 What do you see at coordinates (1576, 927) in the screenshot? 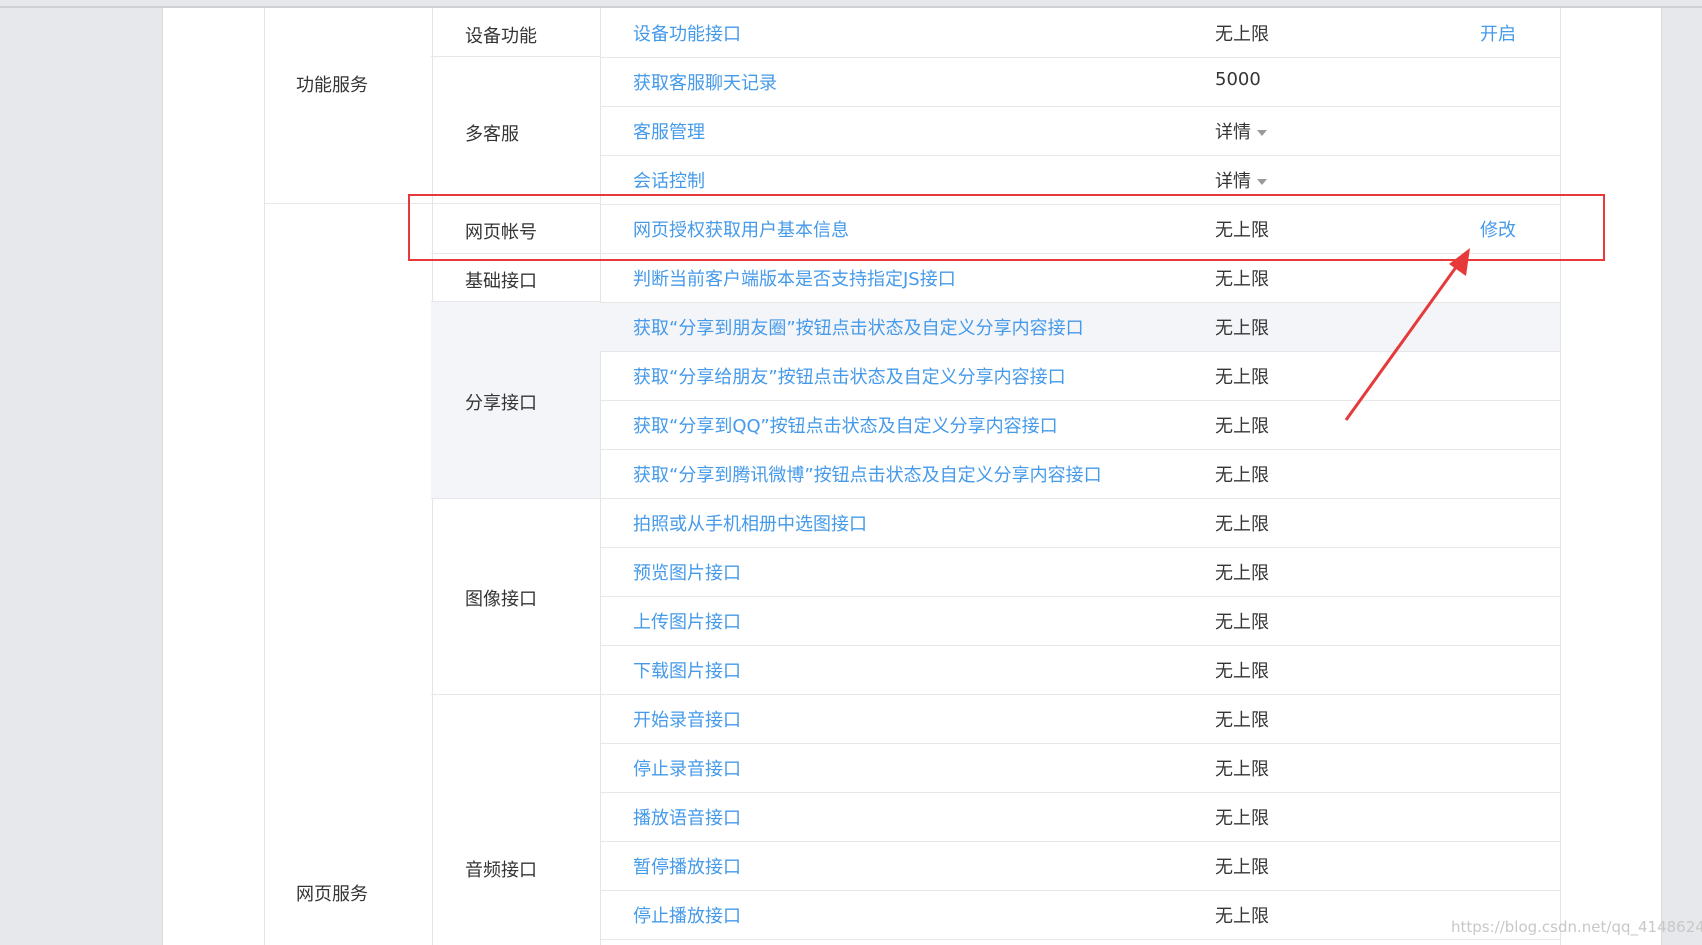
I see `watermark: https://blog.csdn.net/qq_41486247` at bounding box center [1576, 927].